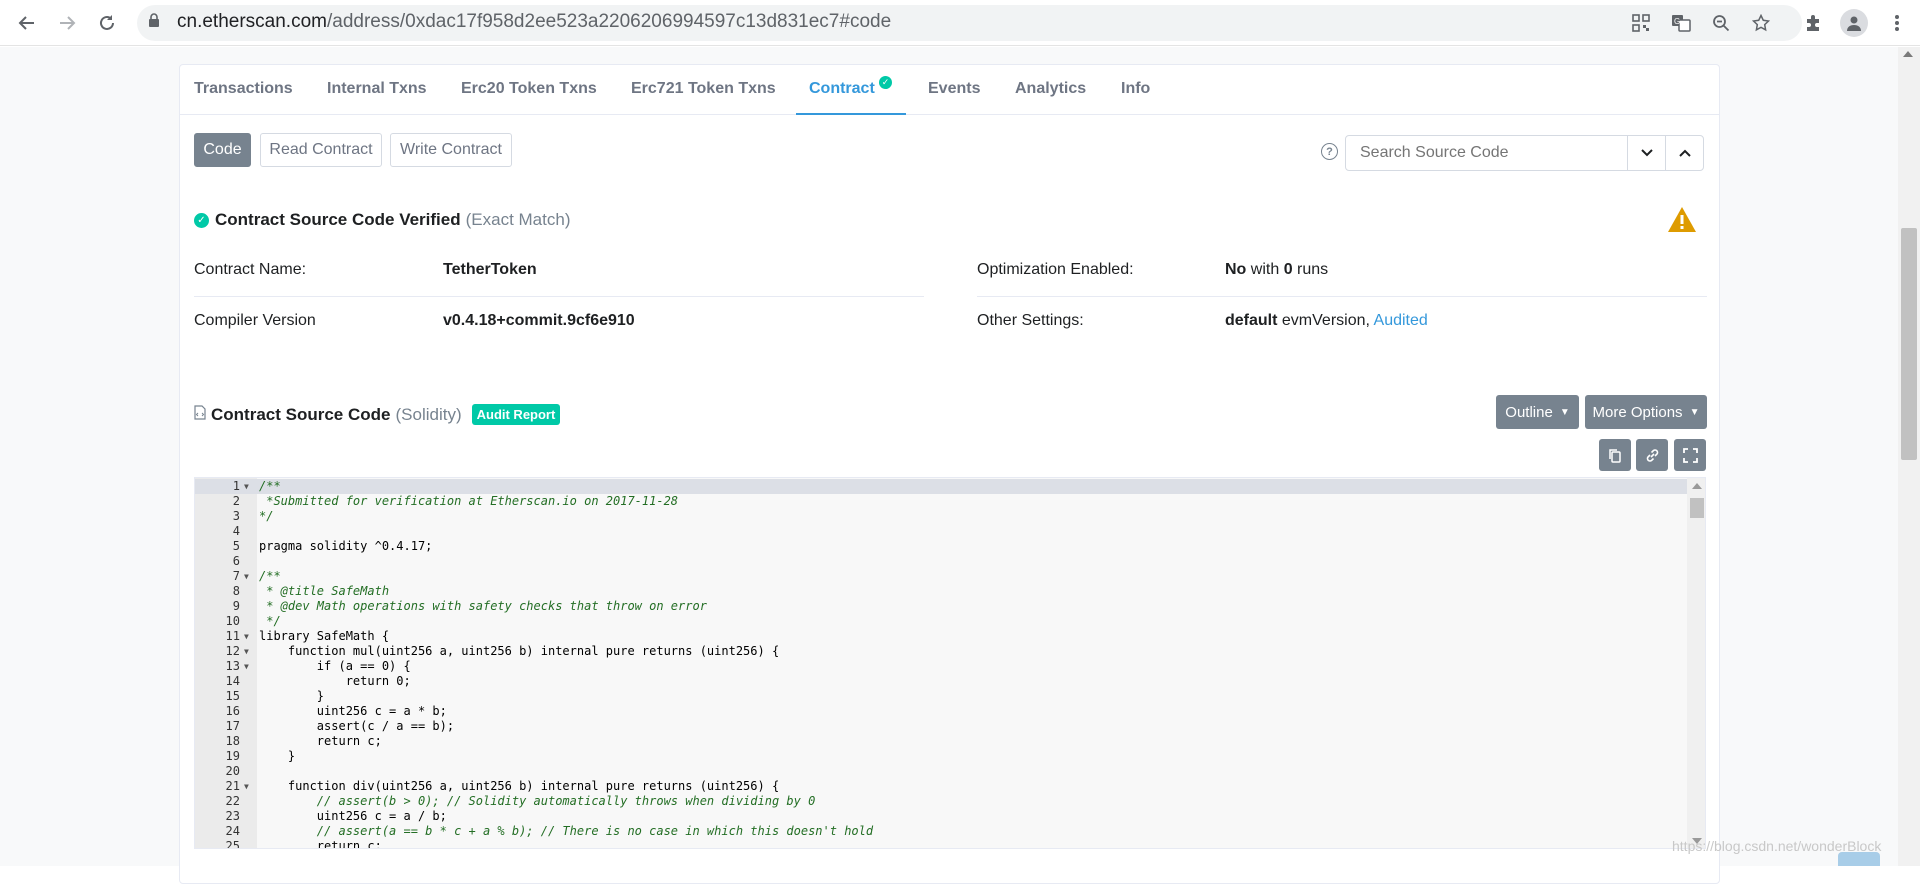 Image resolution: width=1920 pixels, height=884 pixels. Describe the element at coordinates (941, 486) in the screenshot. I see `active-line-highlight` at that location.